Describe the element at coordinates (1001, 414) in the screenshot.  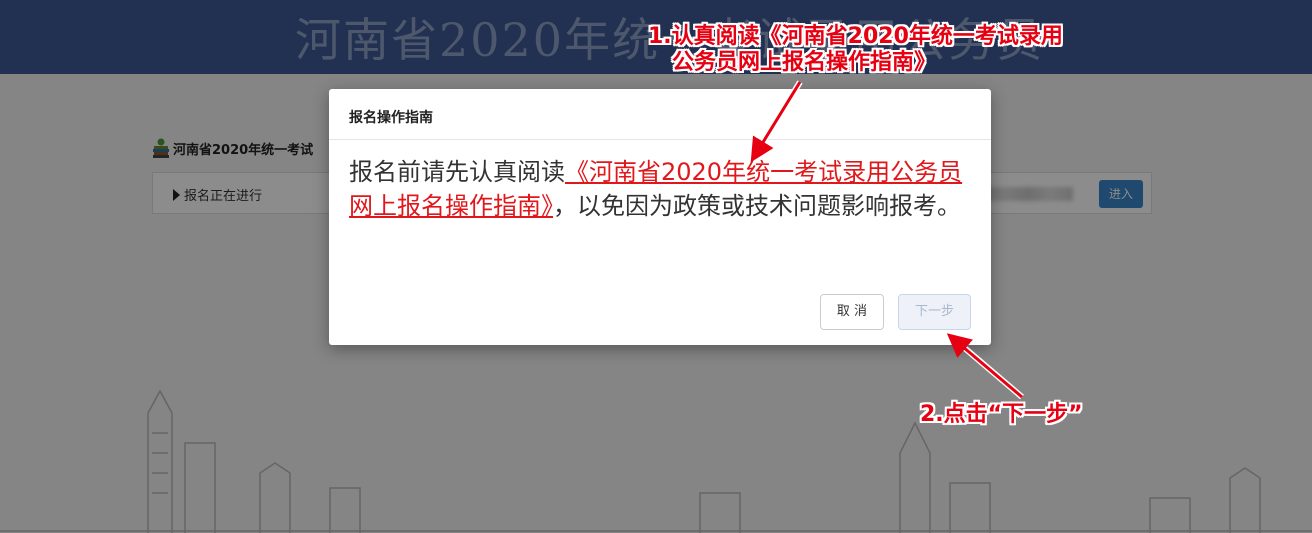
I see `annotation-step2: 2.点击“下一步”` at that location.